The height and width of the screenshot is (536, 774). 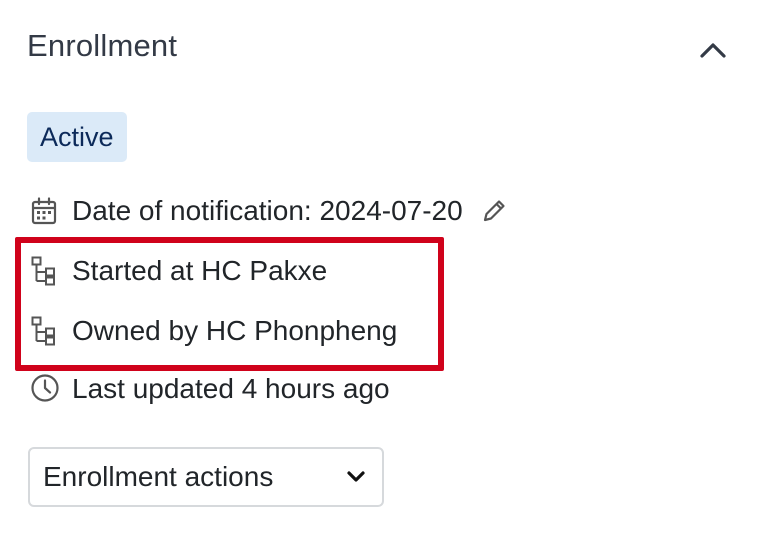 What do you see at coordinates (77, 137) in the screenshot?
I see `status-badge: Active` at bounding box center [77, 137].